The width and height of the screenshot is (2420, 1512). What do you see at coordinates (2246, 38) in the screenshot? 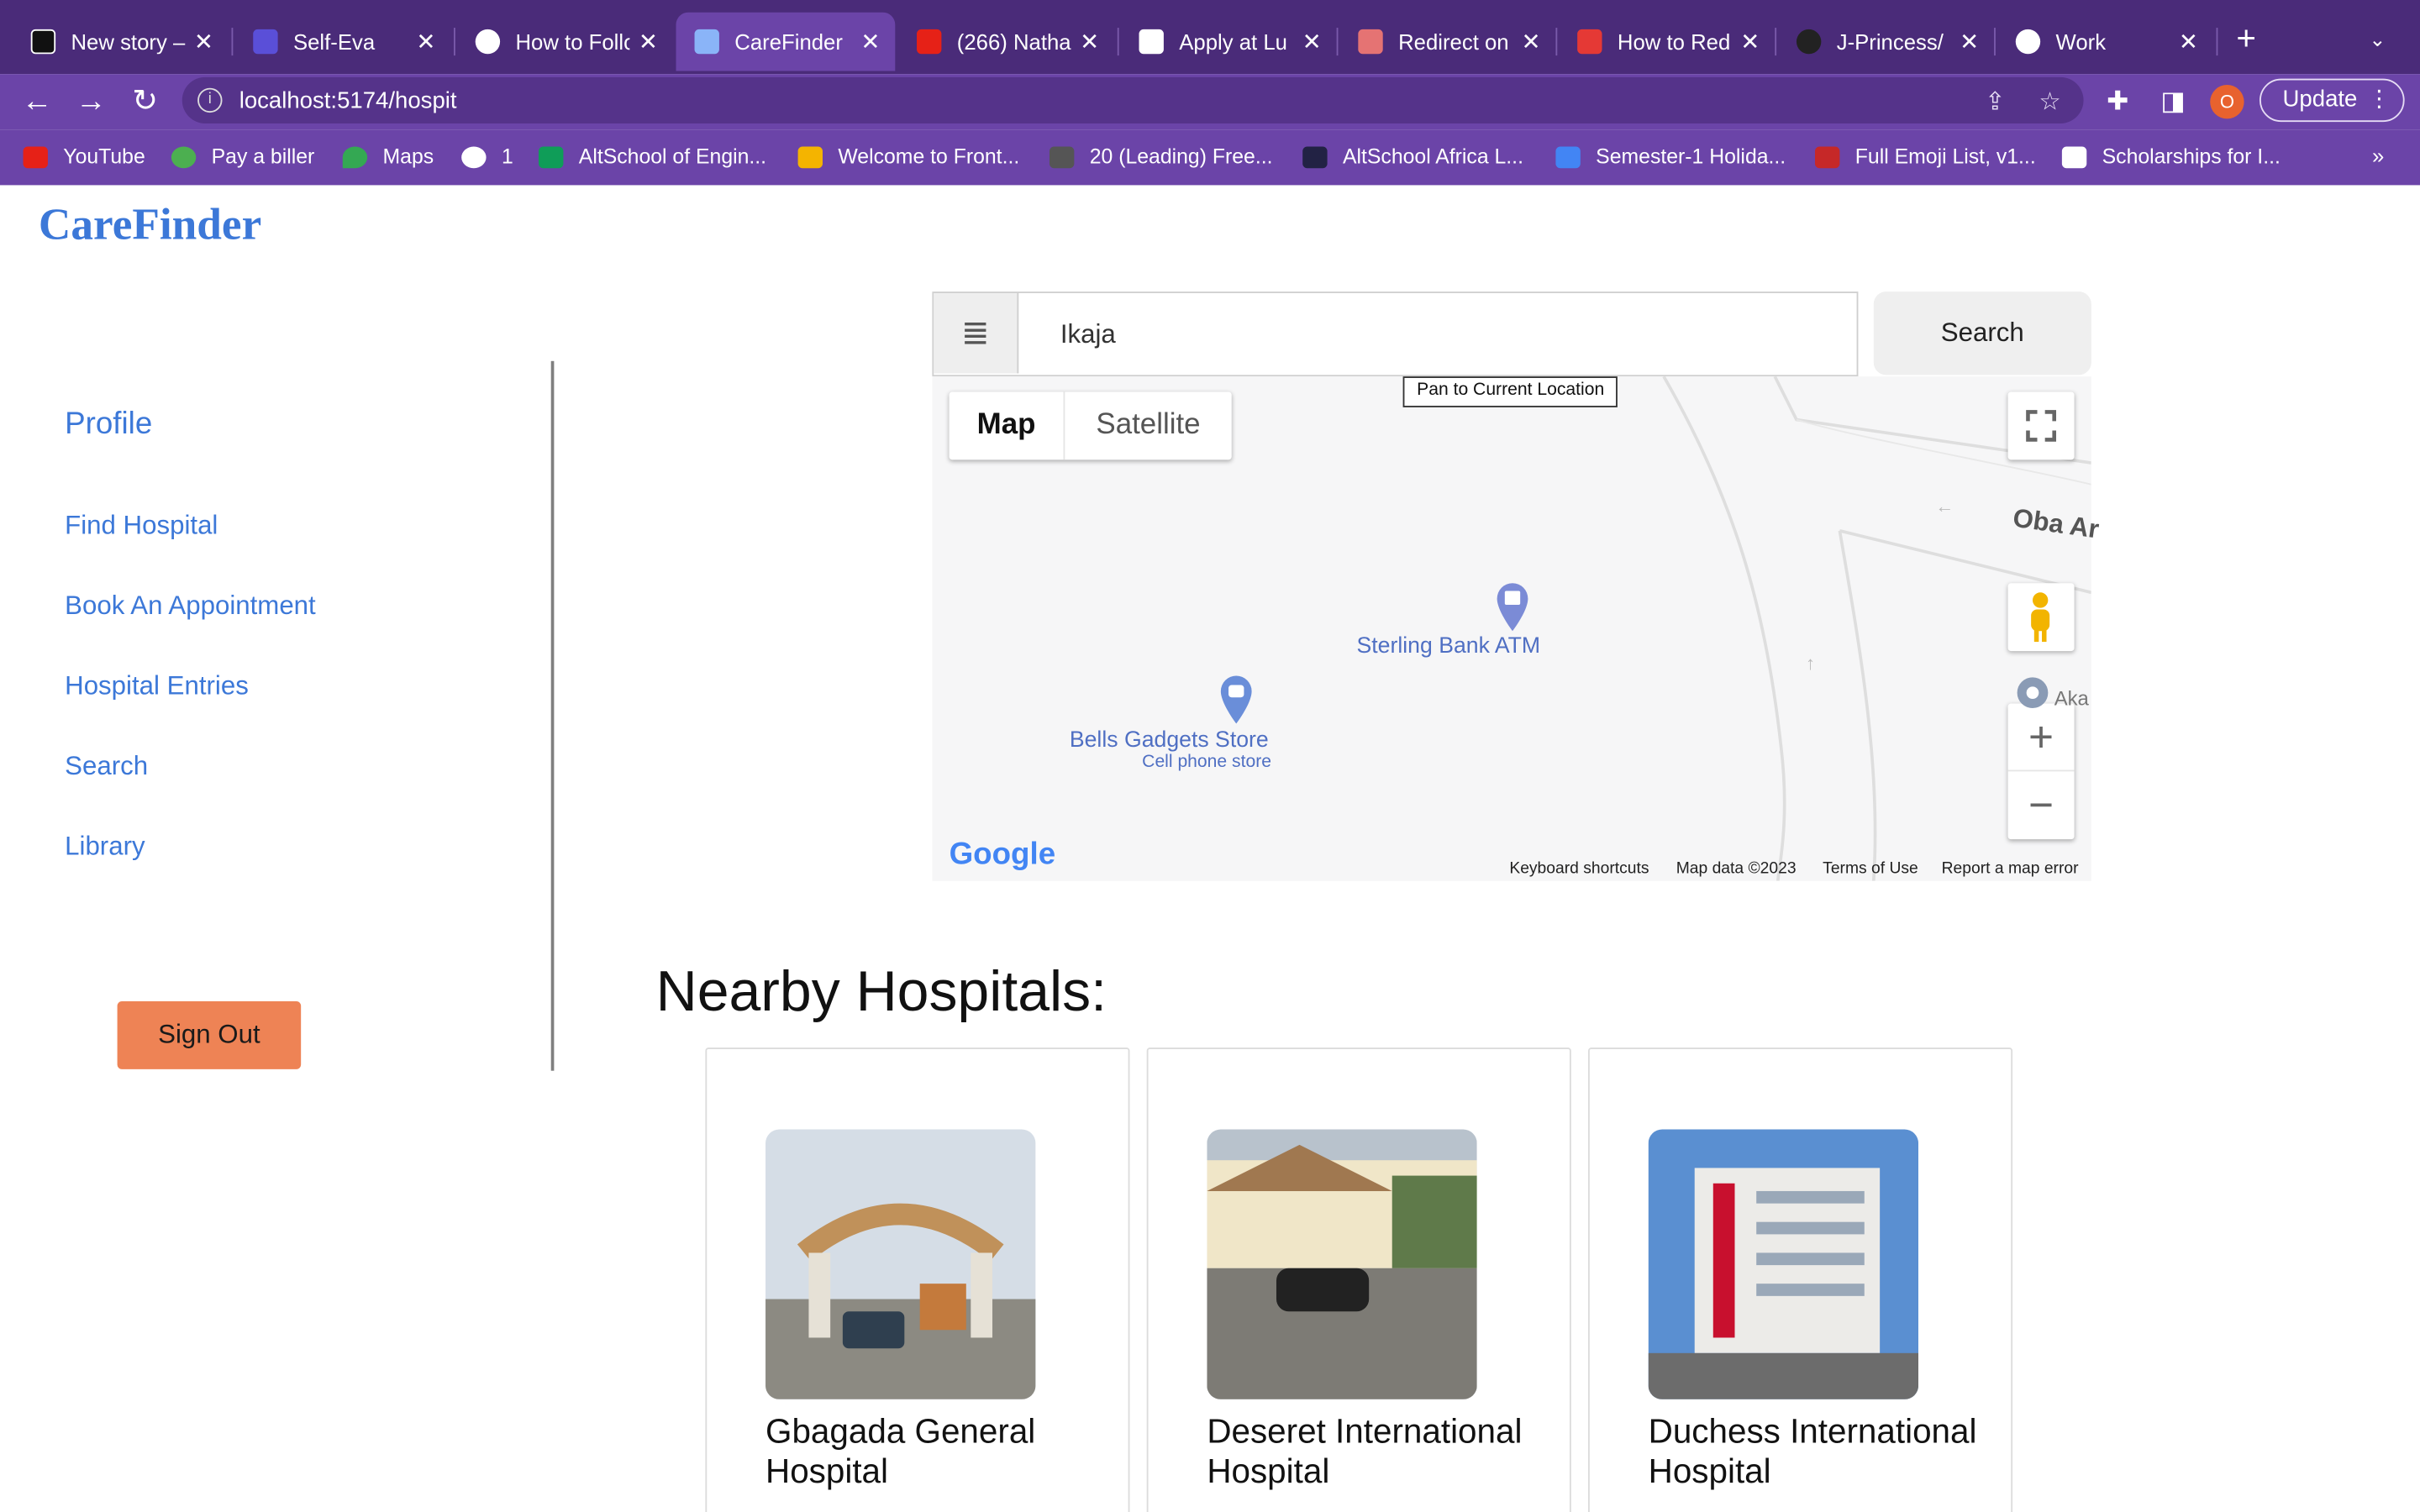
I see `new-tab-icon: +` at bounding box center [2246, 38].